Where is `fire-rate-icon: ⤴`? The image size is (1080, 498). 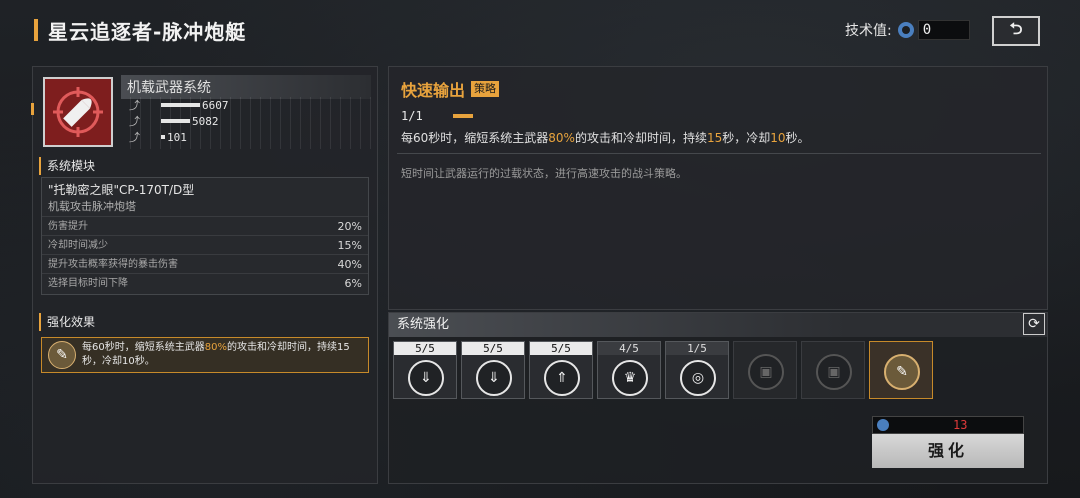
fire-rate-icon: ⤴ is located at coordinates (134, 121).